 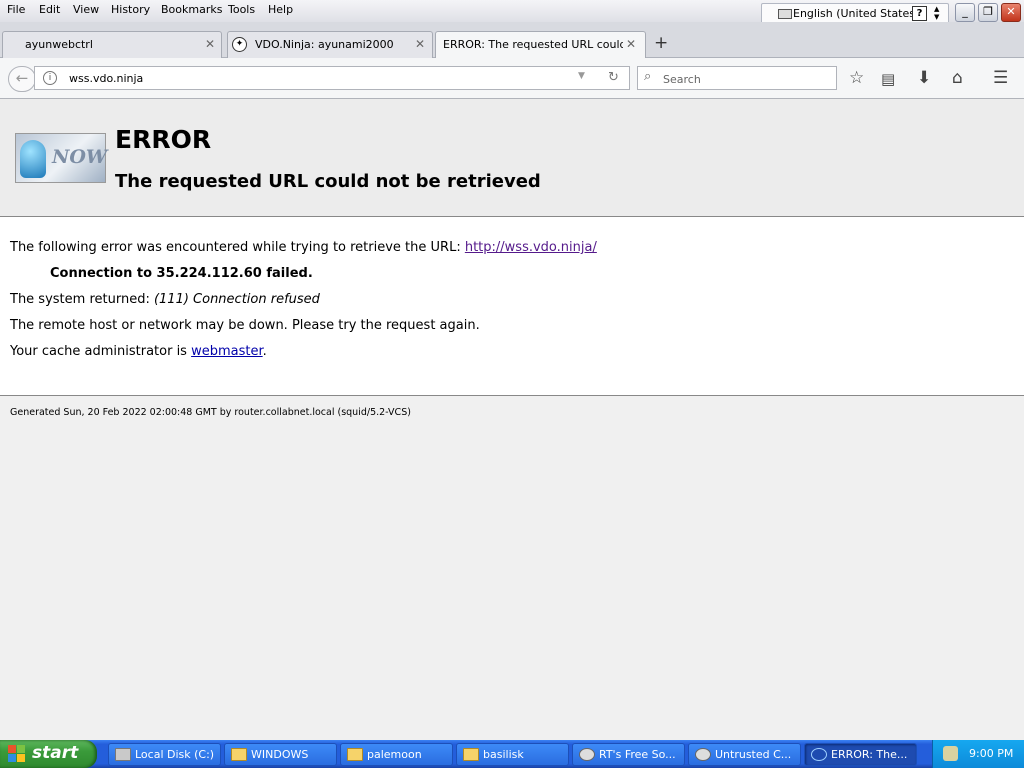 I want to click on connection-failed: Connection to 35.224.112.60 failed., so click(x=181, y=273).